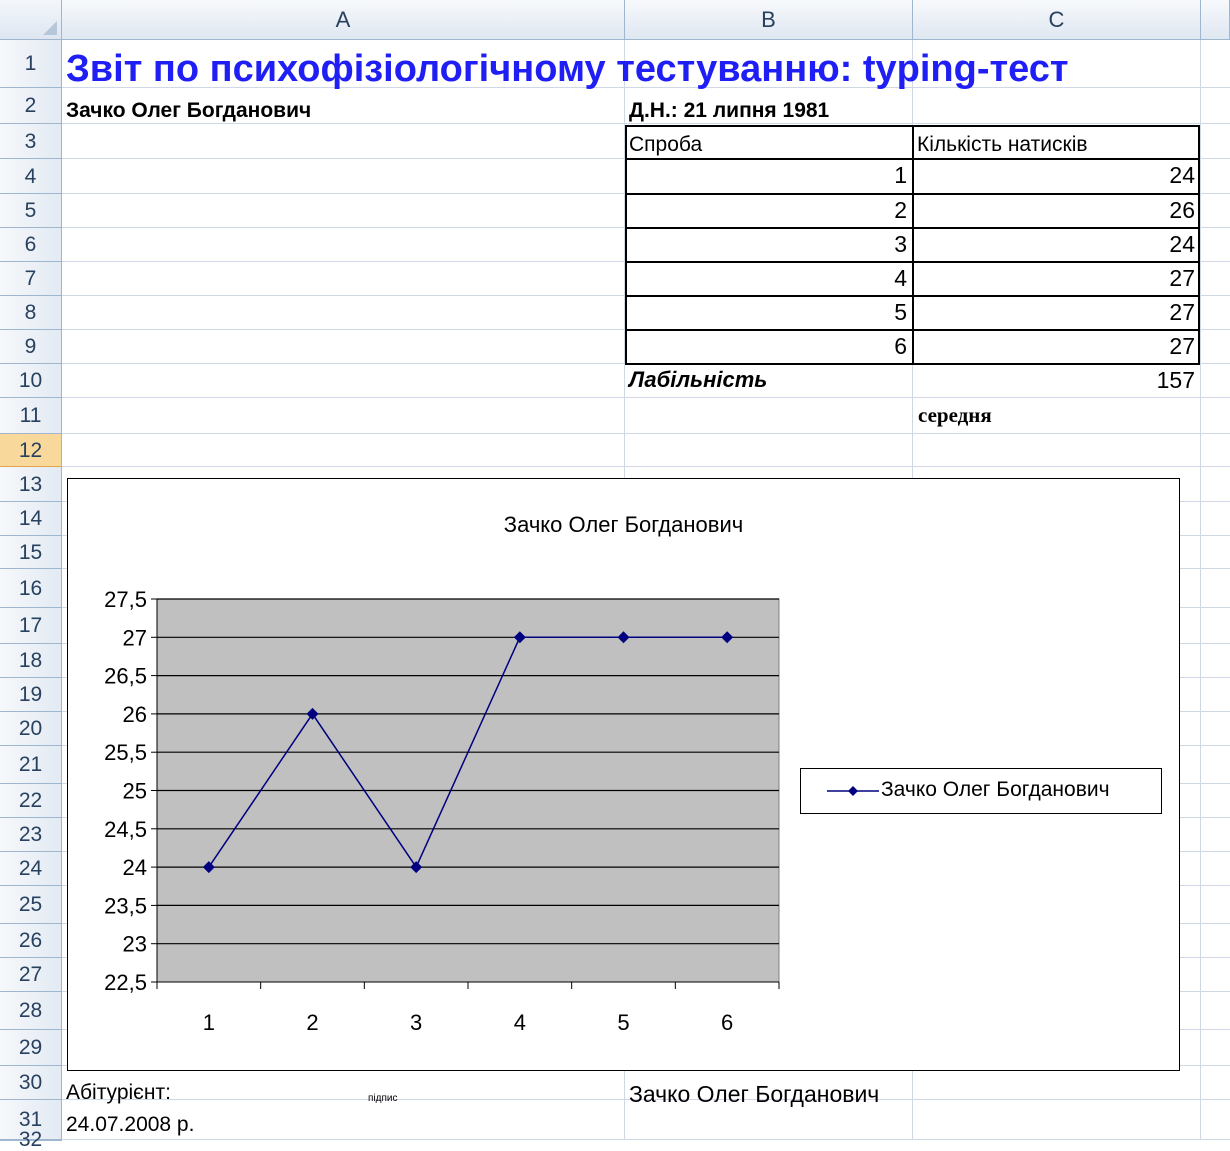 This screenshot has width=1230, height=1151. What do you see at coordinates (135, 791) in the screenshot?
I see `y-tick-label: 25` at bounding box center [135, 791].